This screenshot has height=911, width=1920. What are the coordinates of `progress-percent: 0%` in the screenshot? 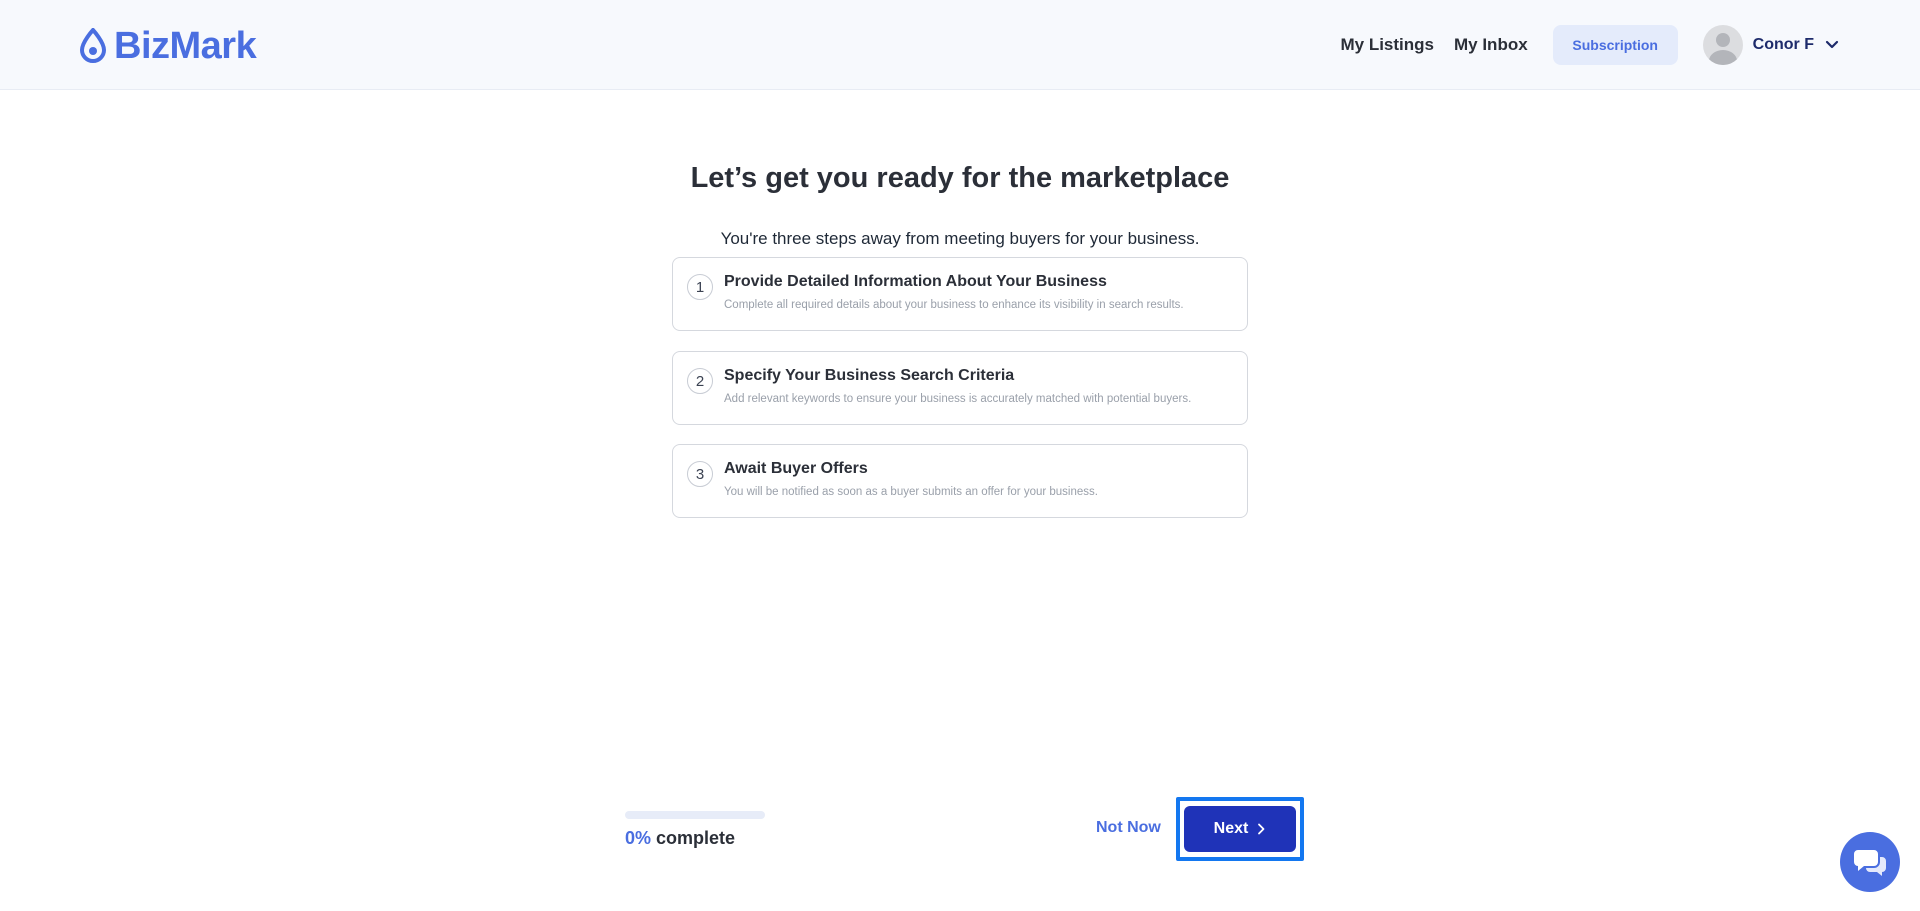 It's located at (638, 838).